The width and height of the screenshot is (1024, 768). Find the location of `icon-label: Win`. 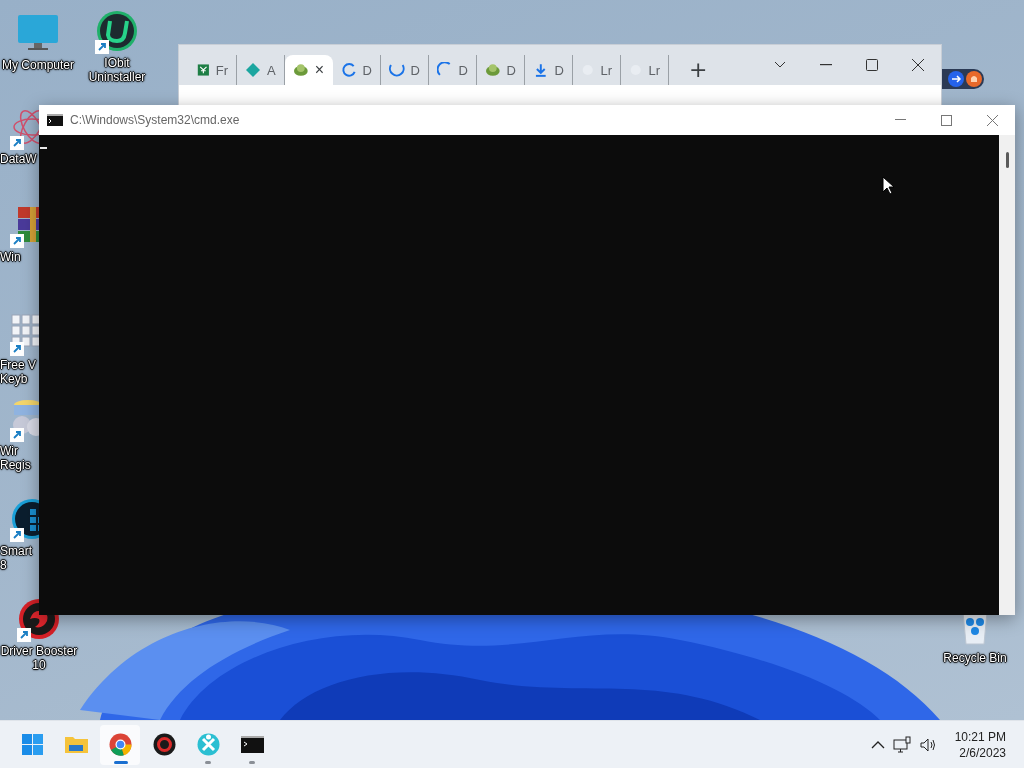

icon-label: Win is located at coordinates (10, 257).